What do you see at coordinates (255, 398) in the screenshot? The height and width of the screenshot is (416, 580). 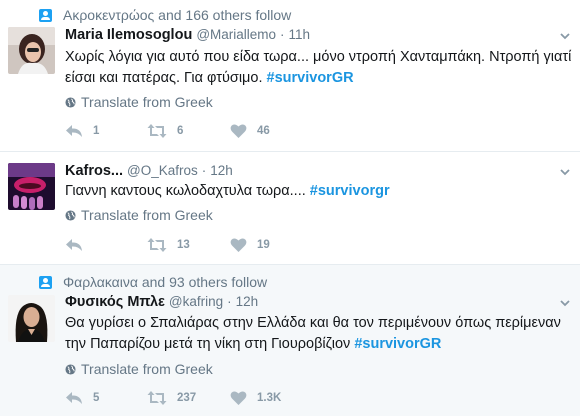 I see `like-button: 1.3K` at bounding box center [255, 398].